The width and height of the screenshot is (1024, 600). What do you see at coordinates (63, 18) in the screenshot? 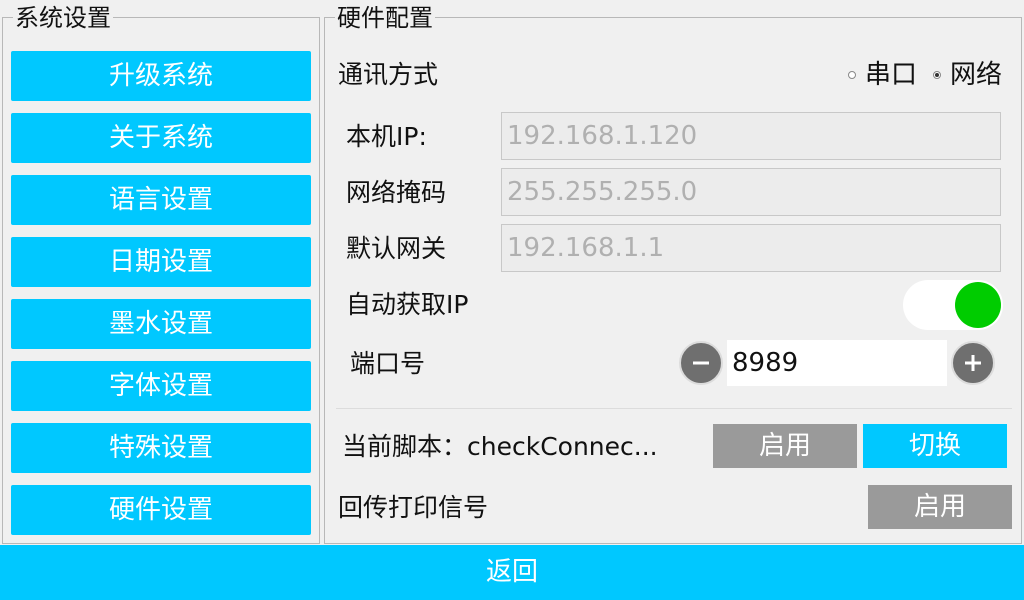
I see `system-settings-title: 系统设置` at bounding box center [63, 18].